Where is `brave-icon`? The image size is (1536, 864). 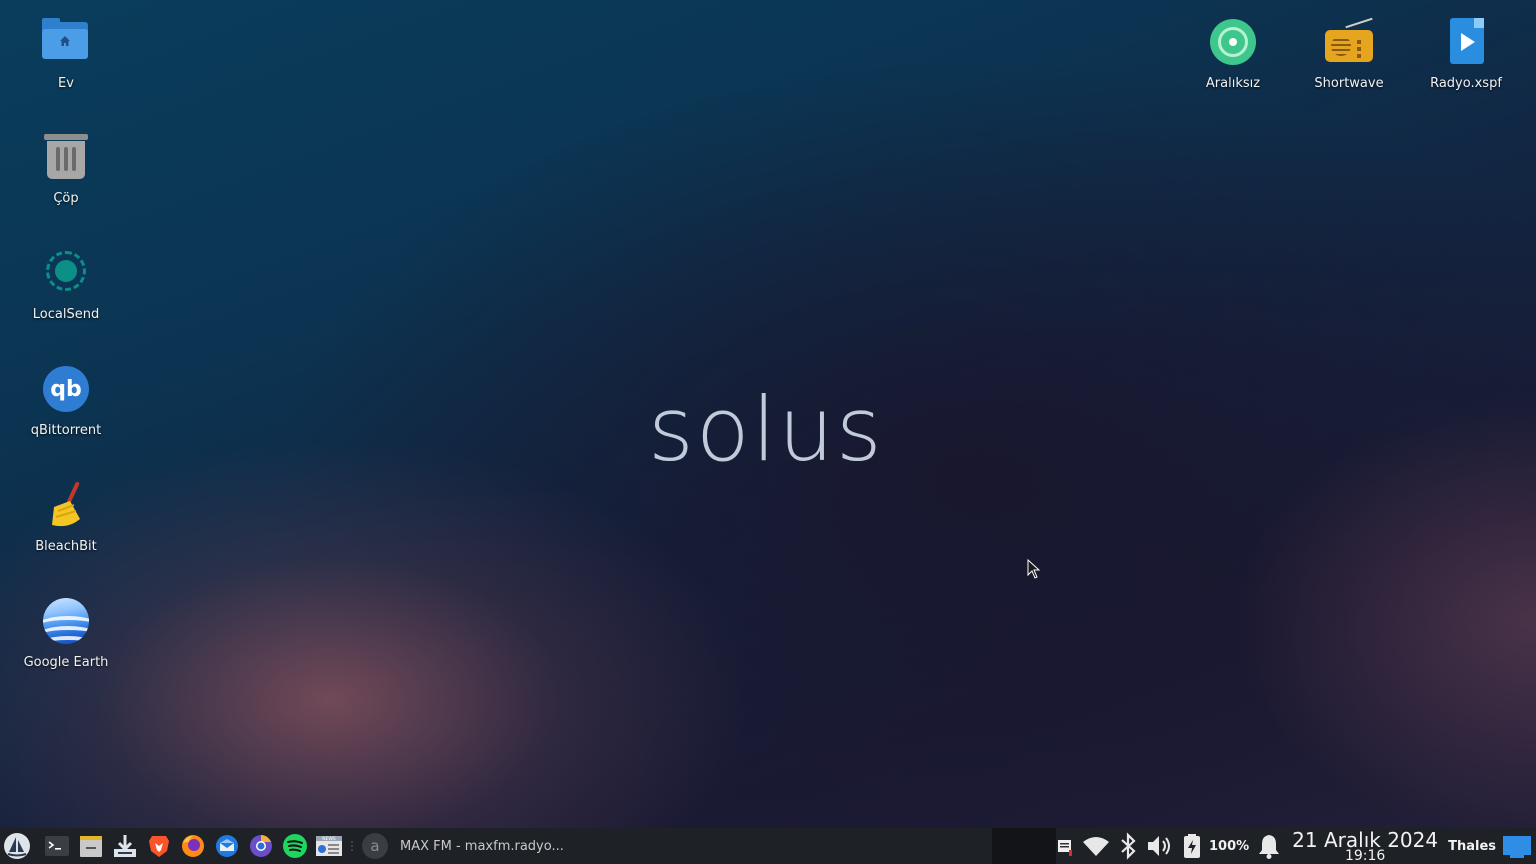
brave-icon is located at coordinates (159, 846).